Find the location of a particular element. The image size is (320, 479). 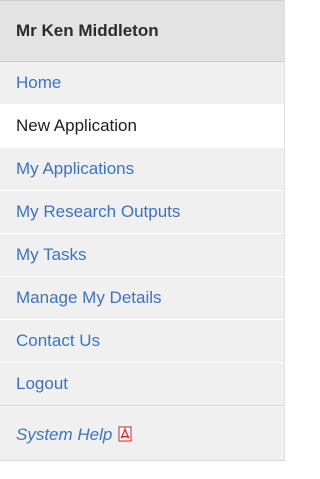

menu-item-home: Home is located at coordinates (142, 83).